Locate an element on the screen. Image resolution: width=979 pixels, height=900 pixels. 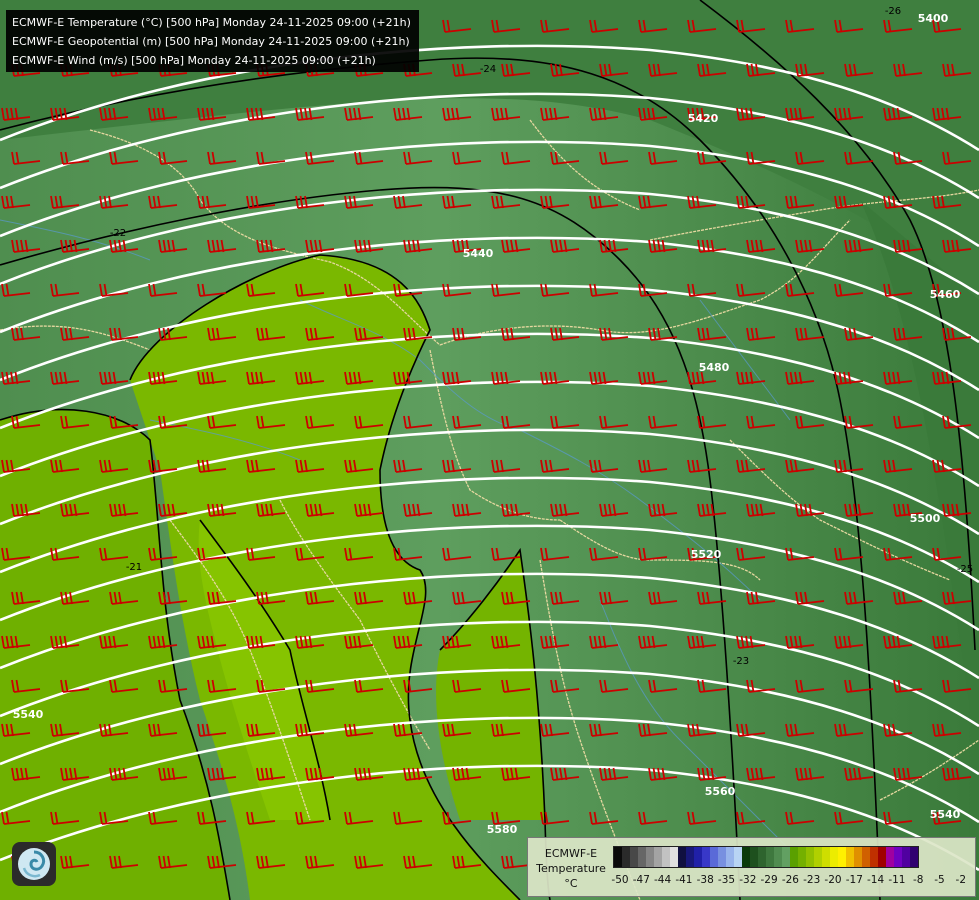
legend-tick: -11 is located at coordinates (897, 880).